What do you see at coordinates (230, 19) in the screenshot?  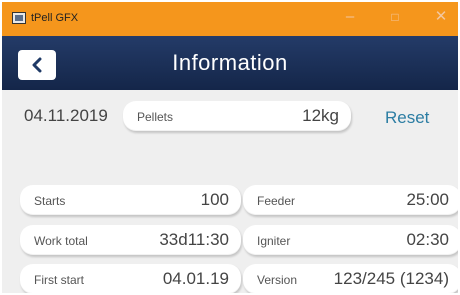 I see `title-bar: tPell GFX – □ ✕` at bounding box center [230, 19].